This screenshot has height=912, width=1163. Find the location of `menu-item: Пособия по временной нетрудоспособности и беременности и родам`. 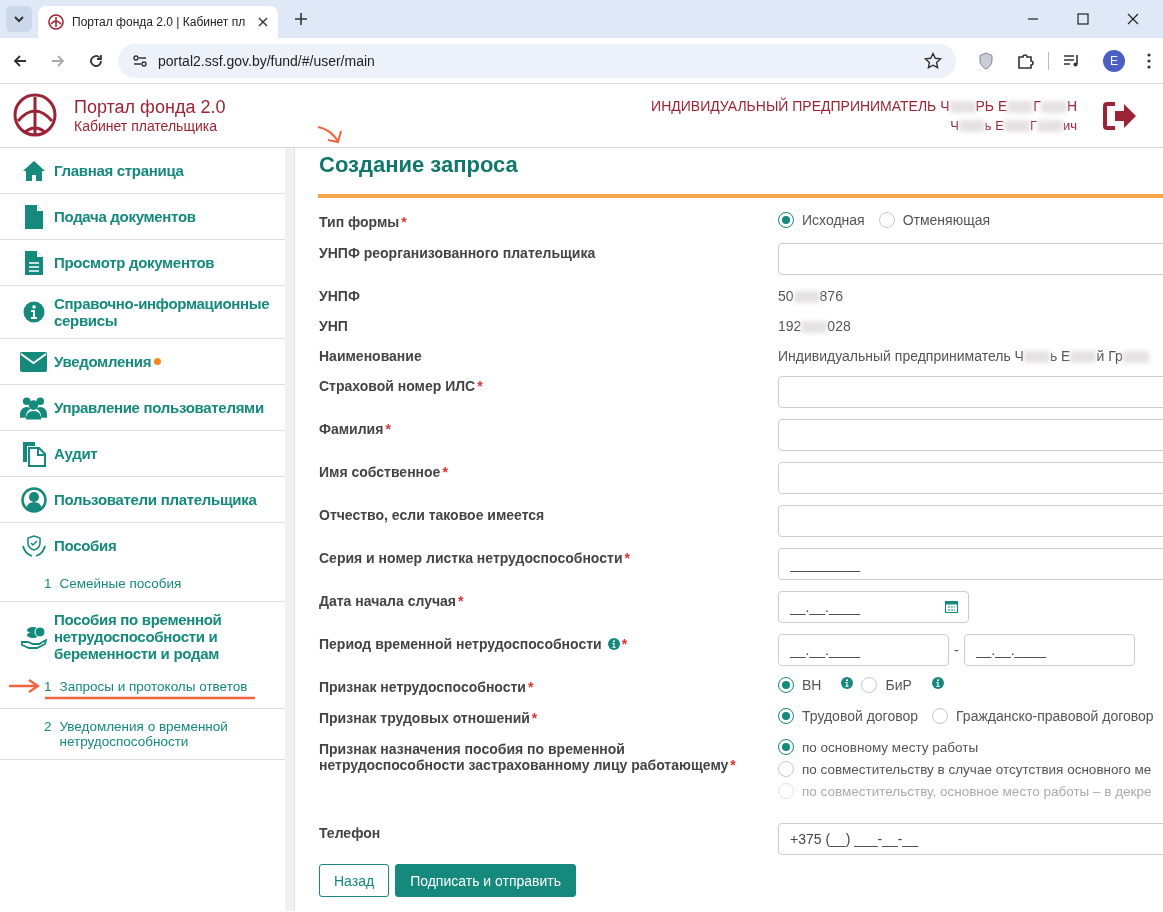

menu-item: Пособия по временной нетрудоспособности и беременности и родам is located at coordinates (142, 636).